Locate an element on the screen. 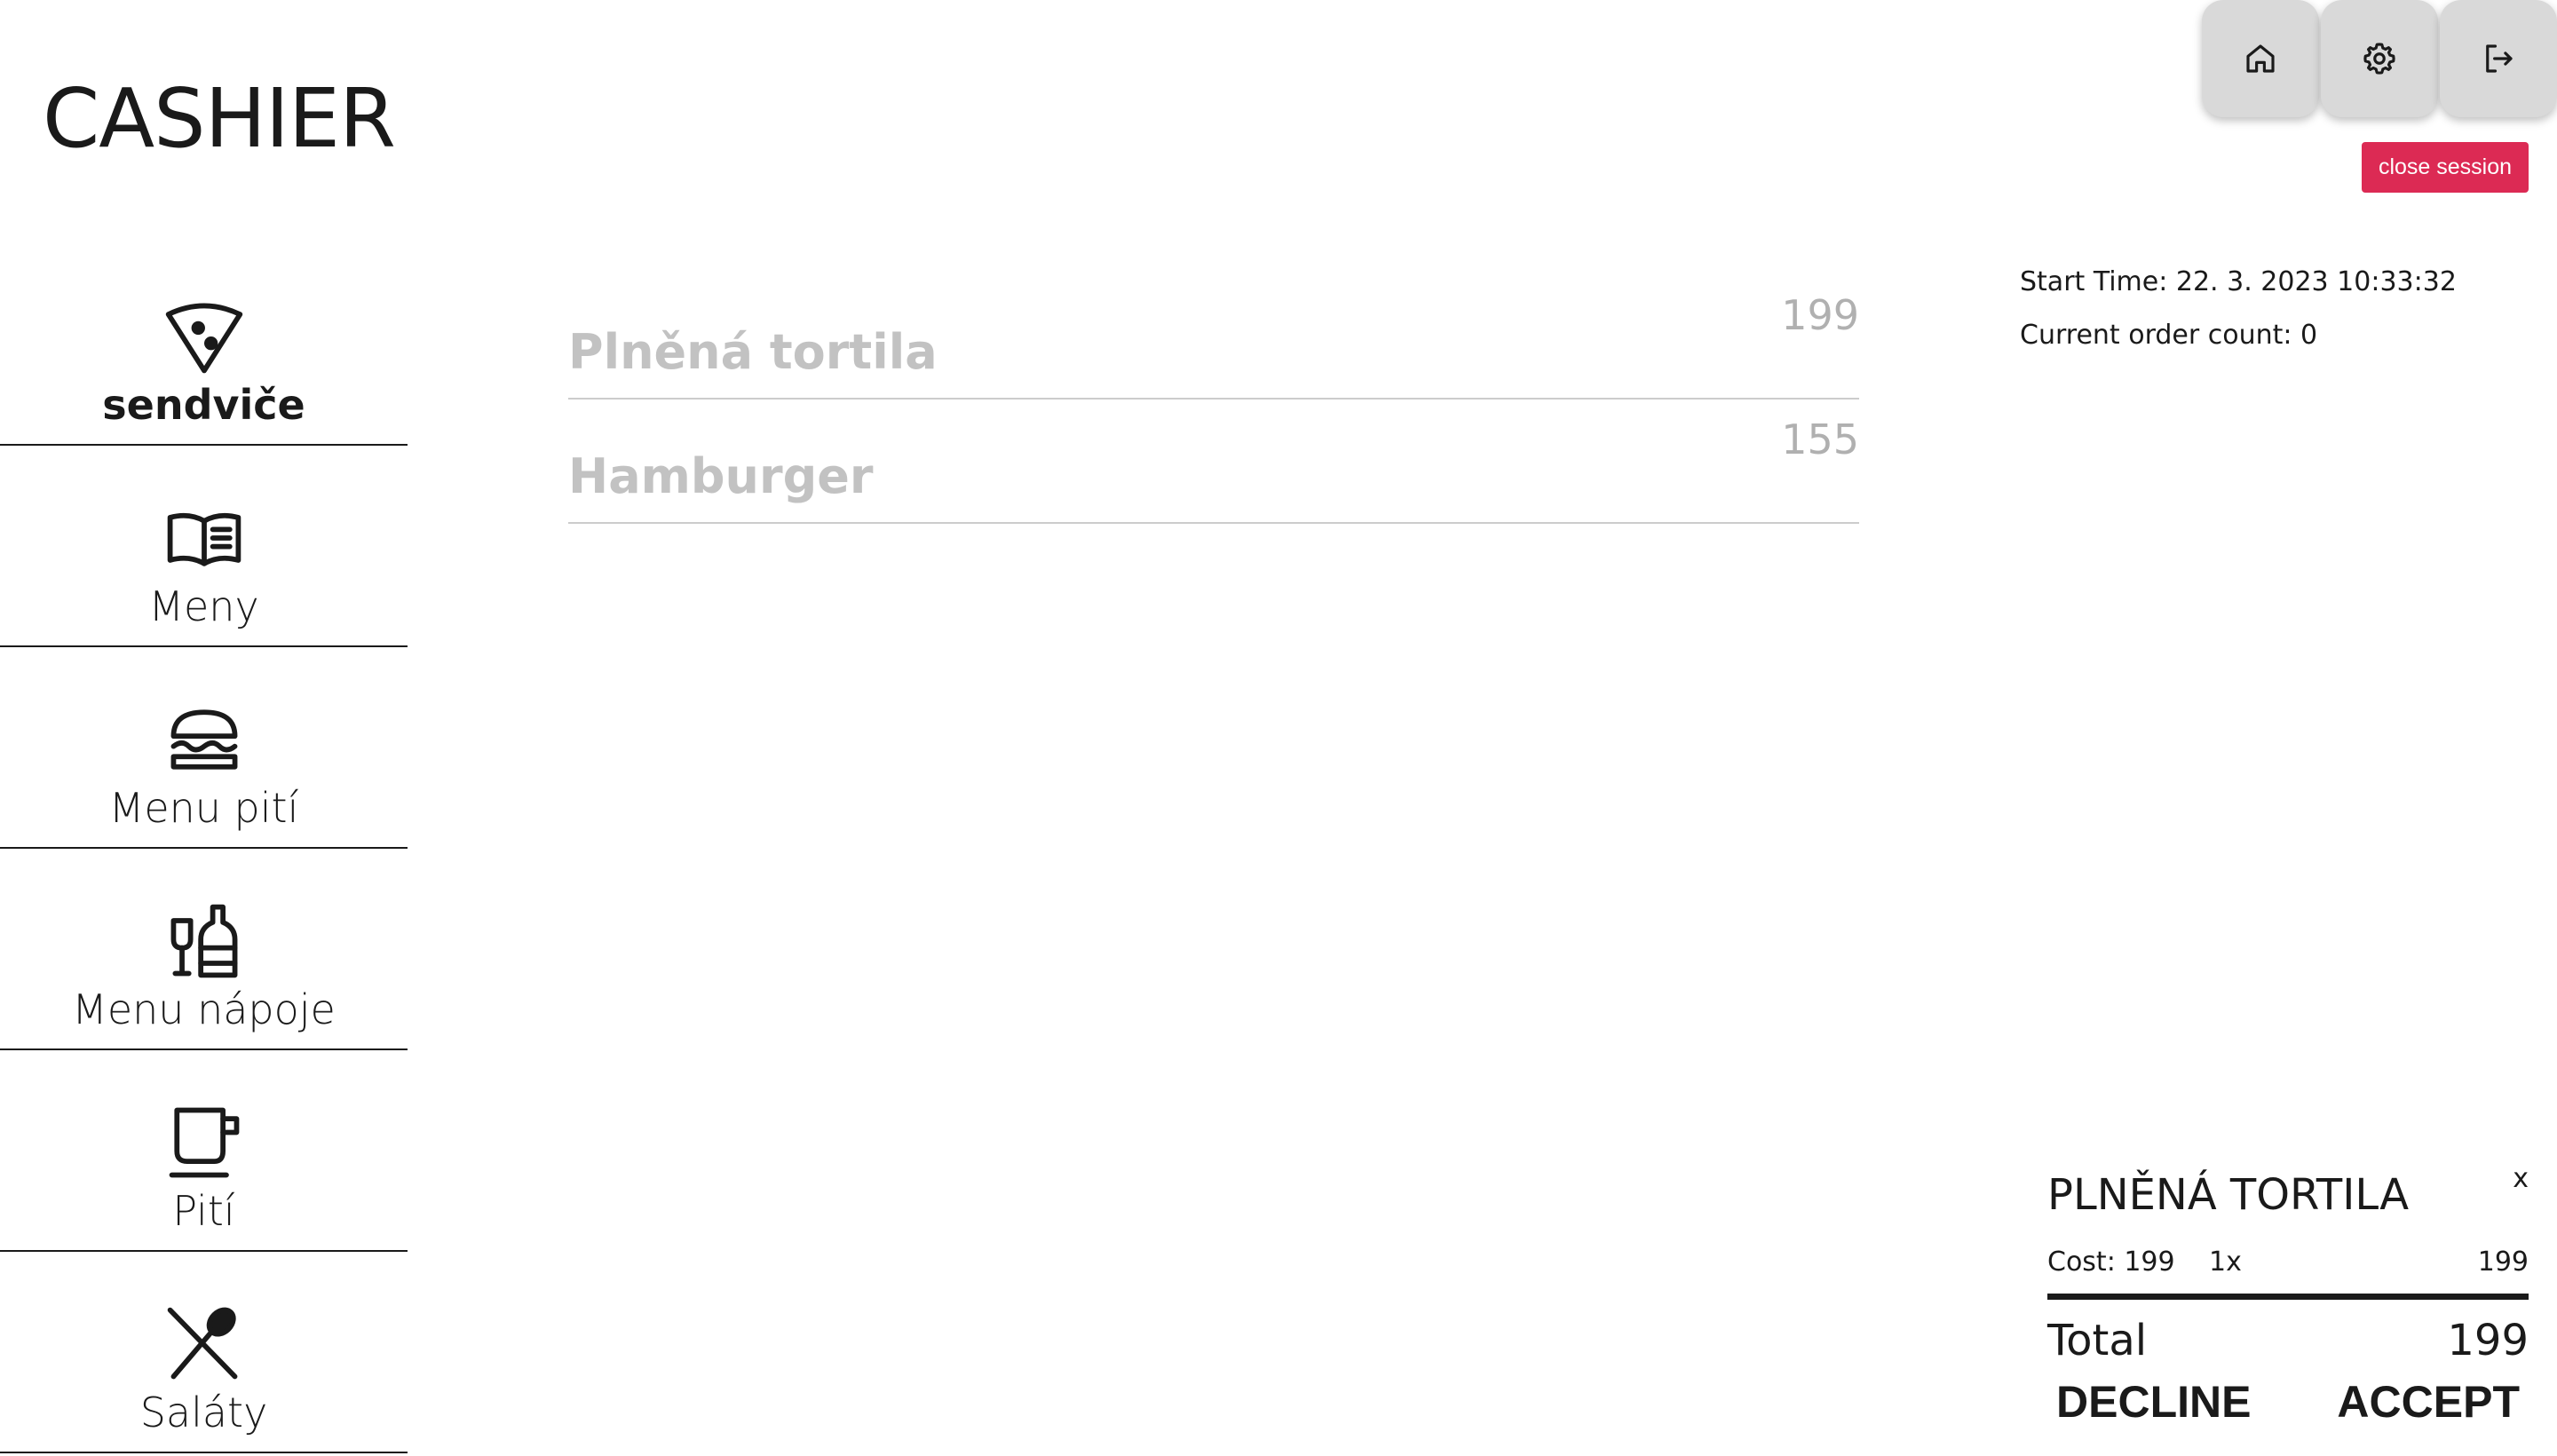 Image resolution: width=2557 pixels, height=1456 pixels. open-book-icon is located at coordinates (204, 540).